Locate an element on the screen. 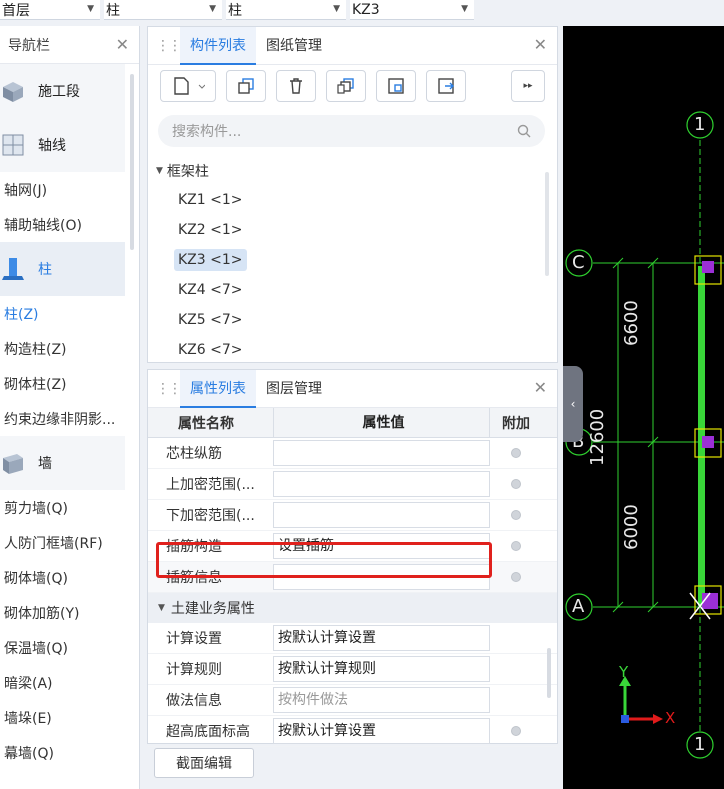  section-civil-business-properties: ▼ 土建业务属性 is located at coordinates (352, 608).